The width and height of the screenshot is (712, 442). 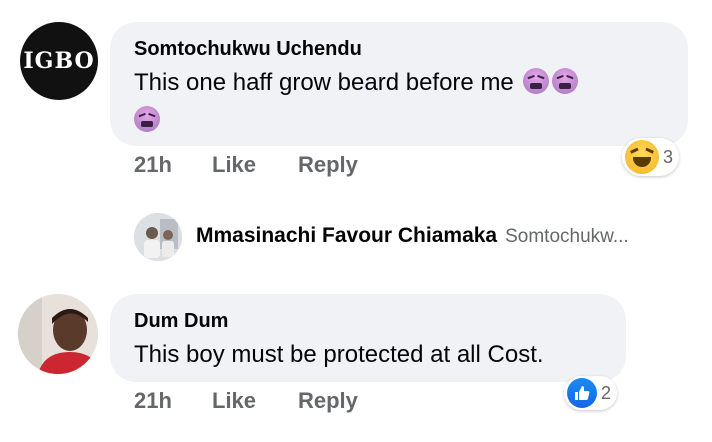 I want to click on avatar-mmasinachi, so click(x=158, y=237).